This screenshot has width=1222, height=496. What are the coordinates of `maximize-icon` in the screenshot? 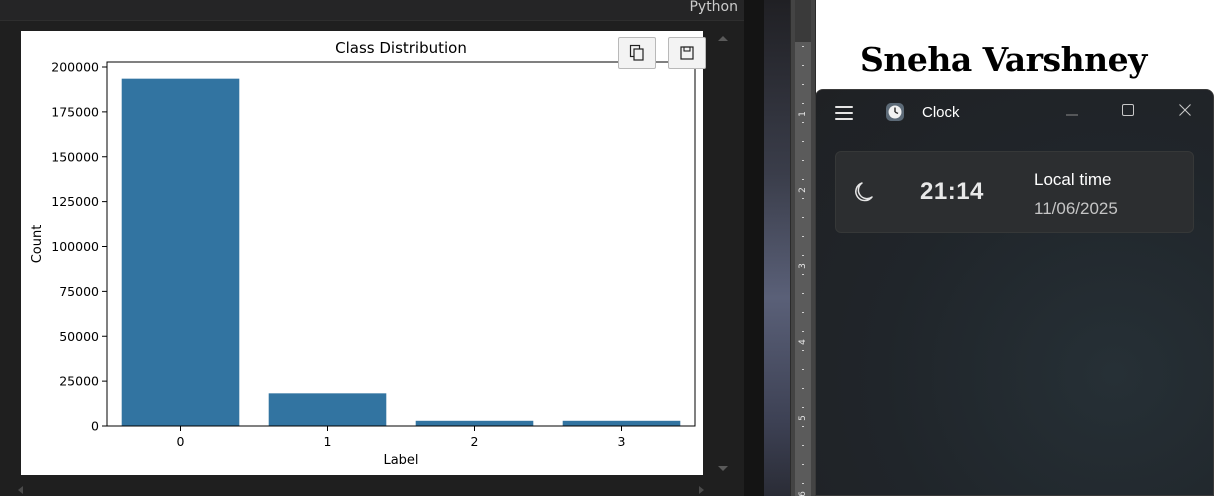 It's located at (1128, 110).